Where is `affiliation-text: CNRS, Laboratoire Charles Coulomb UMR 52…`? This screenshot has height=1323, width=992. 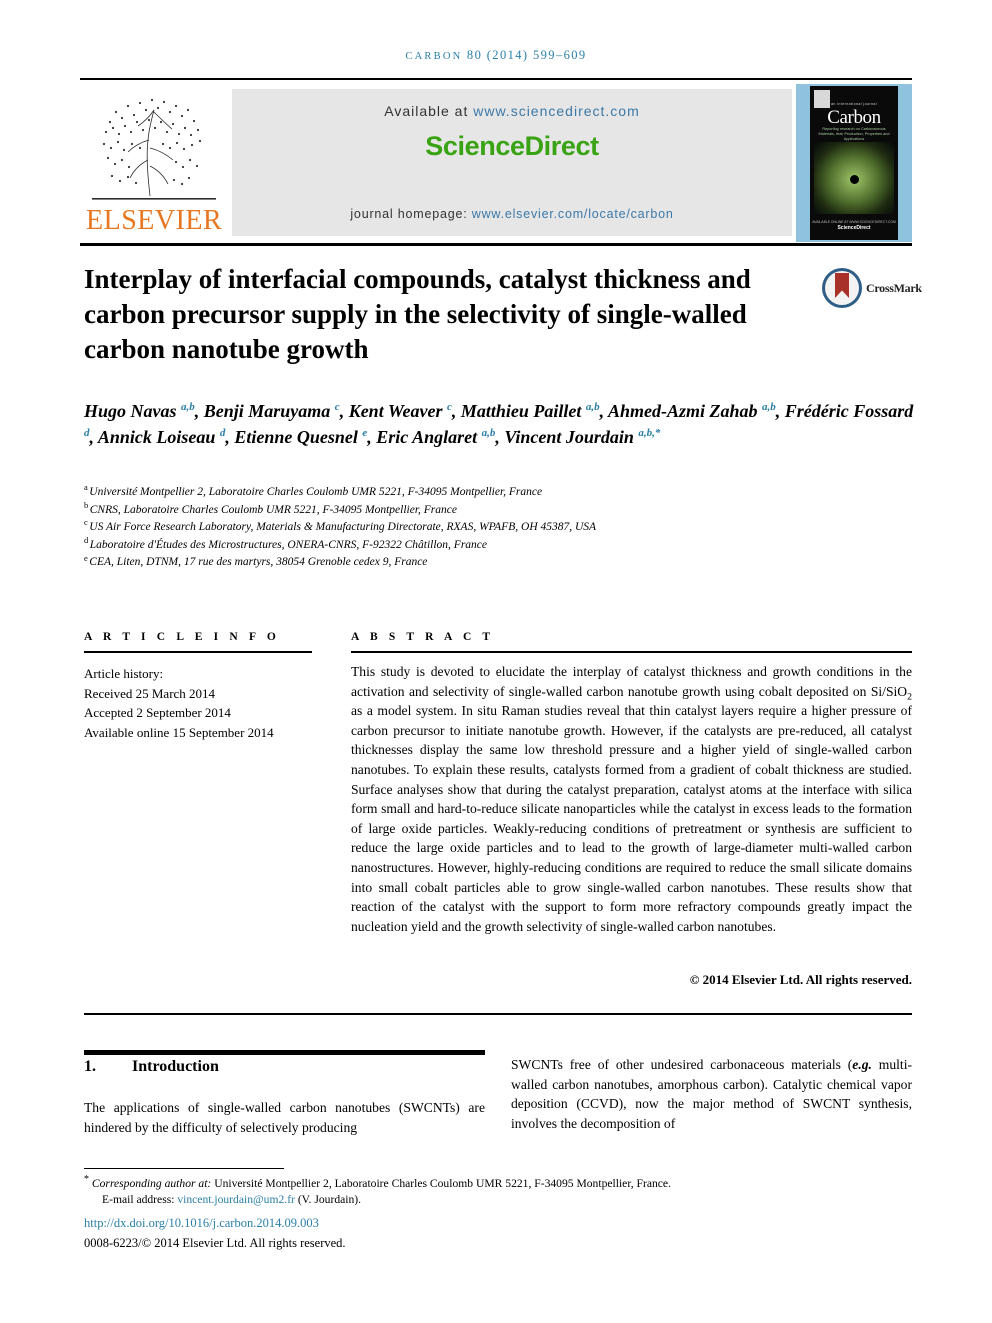 affiliation-text: CNRS, Laboratoire Charles Coulomb UMR 52… is located at coordinates (273, 509).